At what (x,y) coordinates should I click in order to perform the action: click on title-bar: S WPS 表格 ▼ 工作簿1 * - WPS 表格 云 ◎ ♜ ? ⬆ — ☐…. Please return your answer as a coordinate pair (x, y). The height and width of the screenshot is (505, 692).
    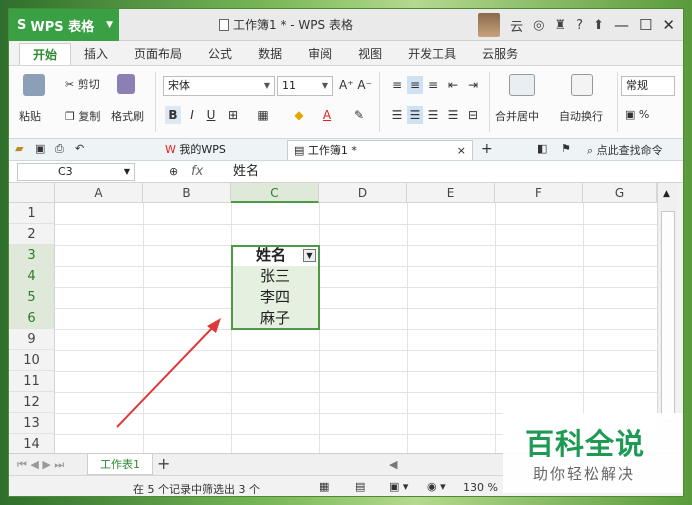
    Looking at the image, I should click on (346, 25).